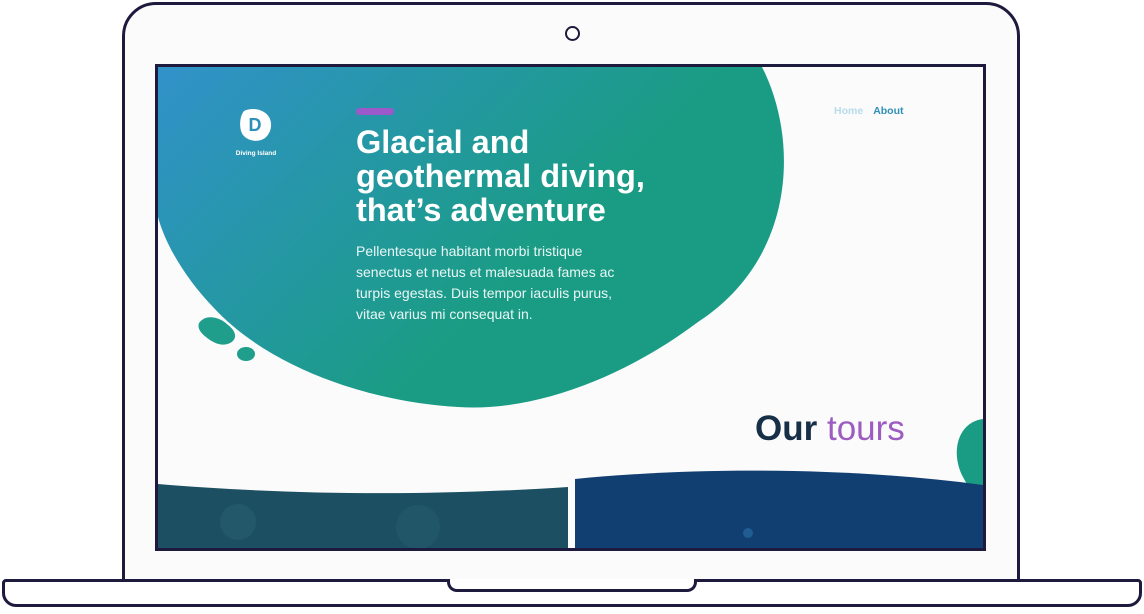 This screenshot has height=614, width=1144. I want to click on main-nav: Home About, so click(869, 111).